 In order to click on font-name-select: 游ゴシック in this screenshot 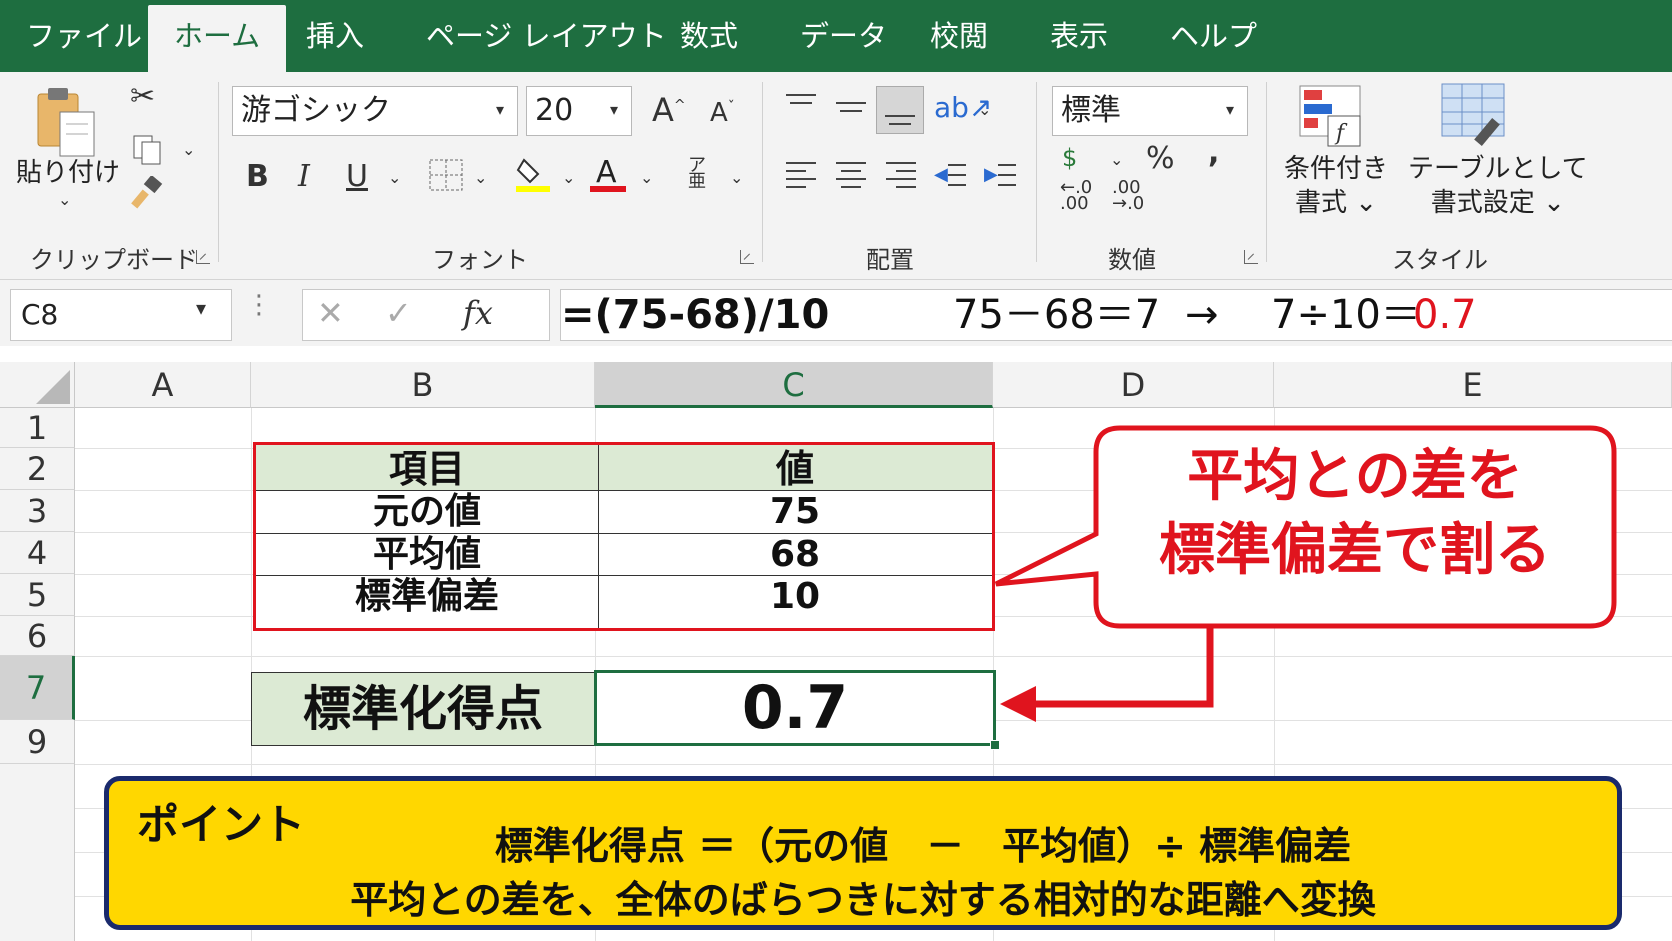, I will do `click(375, 111)`.